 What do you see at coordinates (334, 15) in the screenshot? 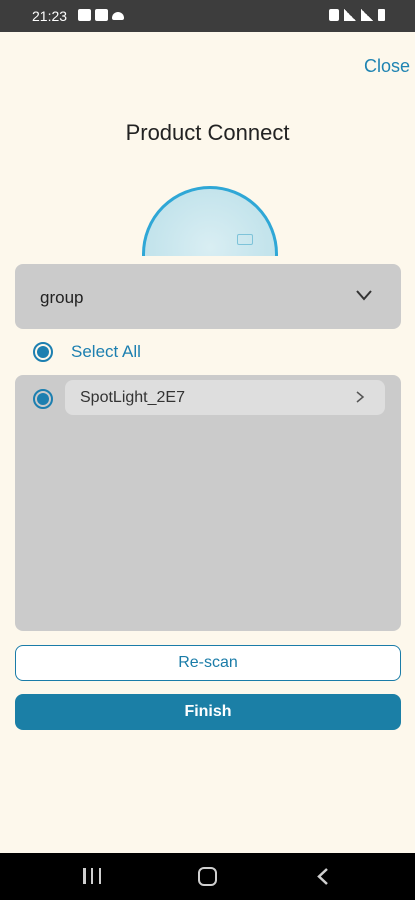
I see `mute-icon` at bounding box center [334, 15].